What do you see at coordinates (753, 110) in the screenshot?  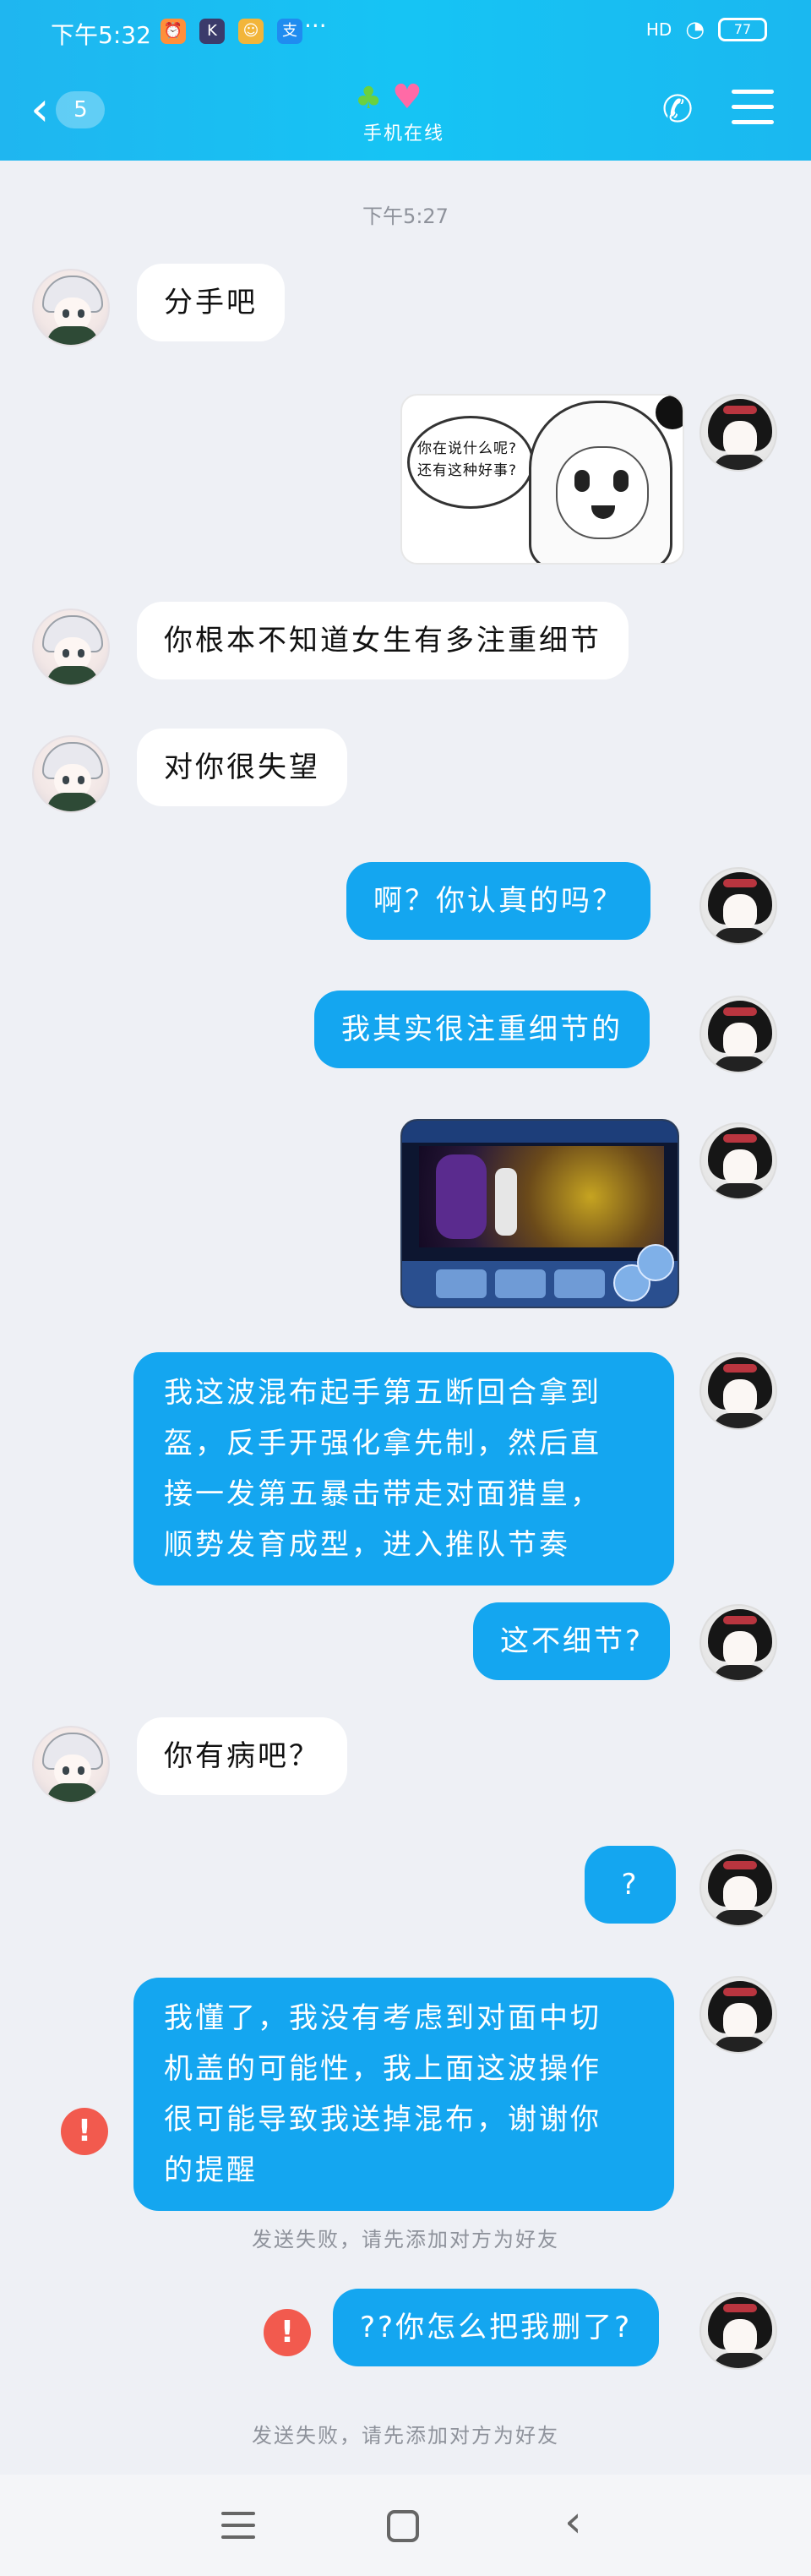 I see `menu-icon` at bounding box center [753, 110].